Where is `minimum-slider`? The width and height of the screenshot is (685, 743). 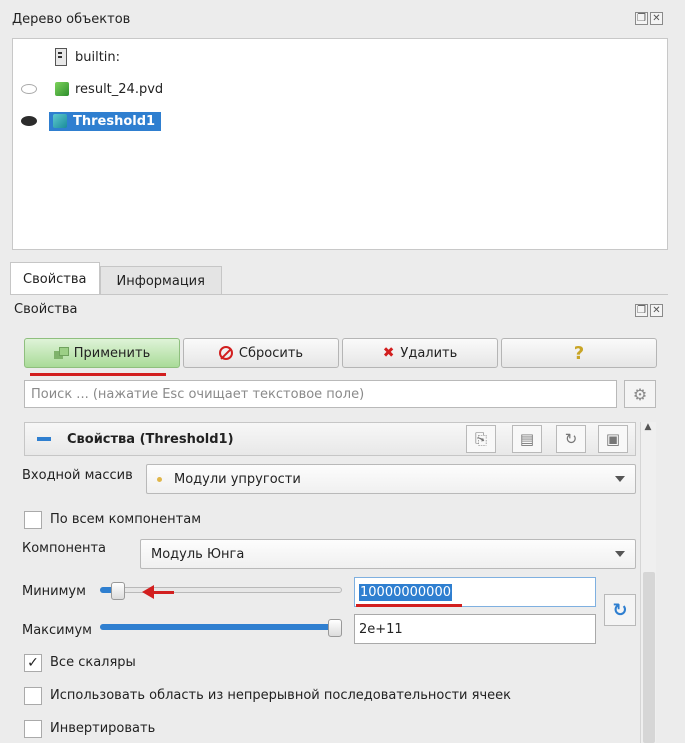
minimum-slider is located at coordinates (221, 591).